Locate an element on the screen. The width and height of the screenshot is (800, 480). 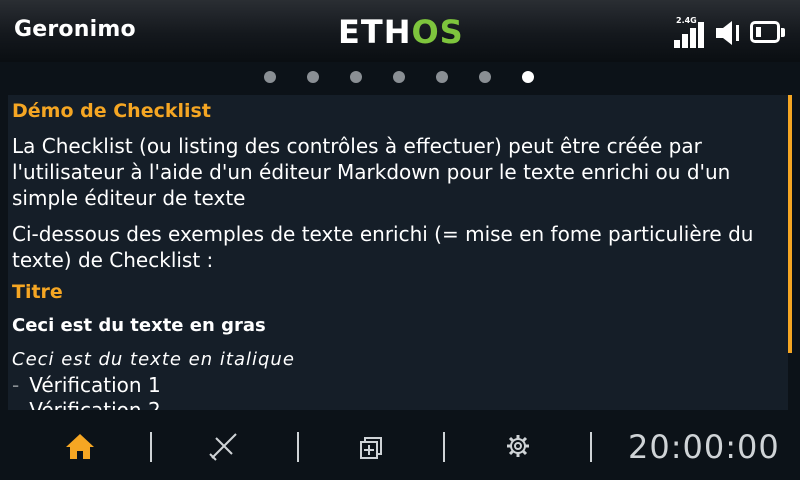
system-icon is located at coordinates (371, 446).